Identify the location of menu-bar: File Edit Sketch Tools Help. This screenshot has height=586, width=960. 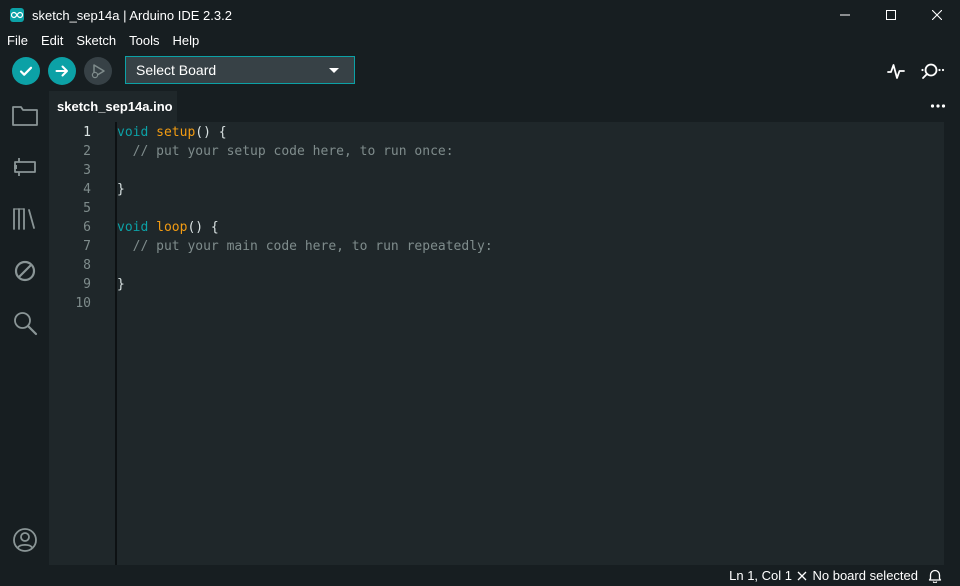
(480, 40).